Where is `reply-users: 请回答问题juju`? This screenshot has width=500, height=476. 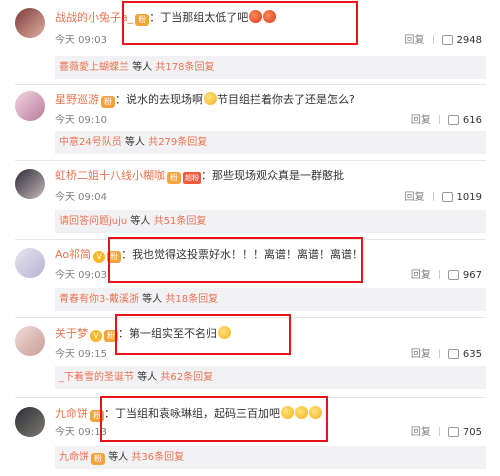
reply-users: 请回答问题juju is located at coordinates (93, 221).